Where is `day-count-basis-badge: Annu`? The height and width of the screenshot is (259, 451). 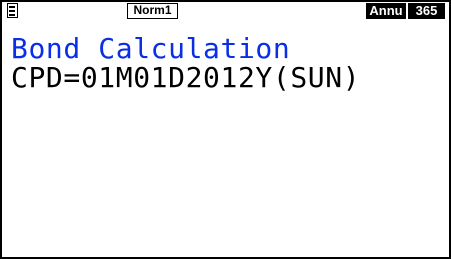
day-count-basis-badge: Annu is located at coordinates (386, 11).